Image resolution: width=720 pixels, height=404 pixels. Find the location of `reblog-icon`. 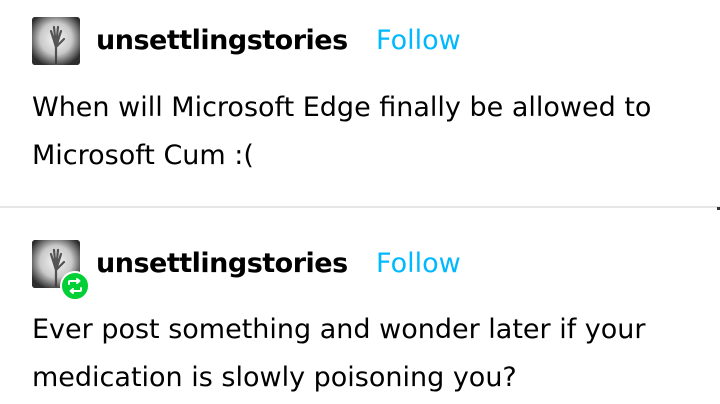

reblog-icon is located at coordinates (75, 286).